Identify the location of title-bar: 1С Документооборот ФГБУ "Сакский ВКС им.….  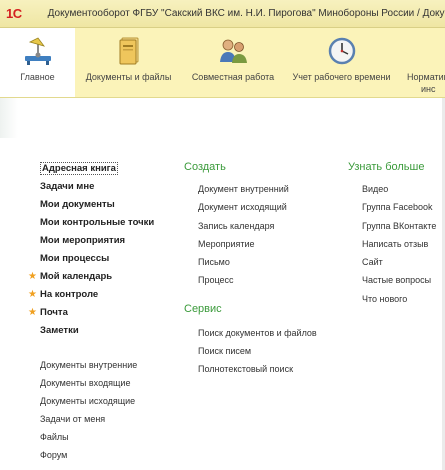
(222, 14).